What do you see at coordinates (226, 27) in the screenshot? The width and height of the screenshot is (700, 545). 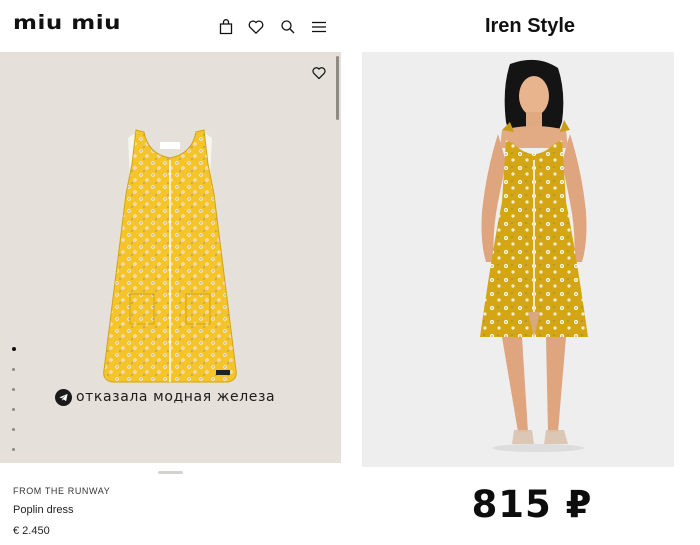 I see `bag-icon` at bounding box center [226, 27].